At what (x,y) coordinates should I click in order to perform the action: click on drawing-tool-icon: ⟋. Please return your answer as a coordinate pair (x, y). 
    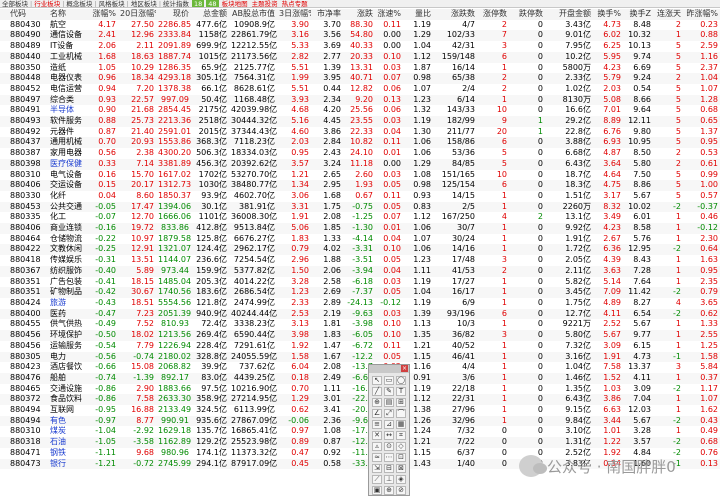
    Looking at the image, I should click on (377, 479).